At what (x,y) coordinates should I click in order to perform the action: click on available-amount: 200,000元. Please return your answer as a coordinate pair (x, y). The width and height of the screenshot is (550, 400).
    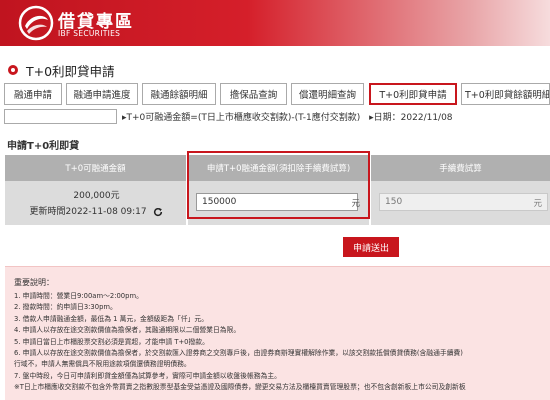
    Looking at the image, I should click on (96, 196).